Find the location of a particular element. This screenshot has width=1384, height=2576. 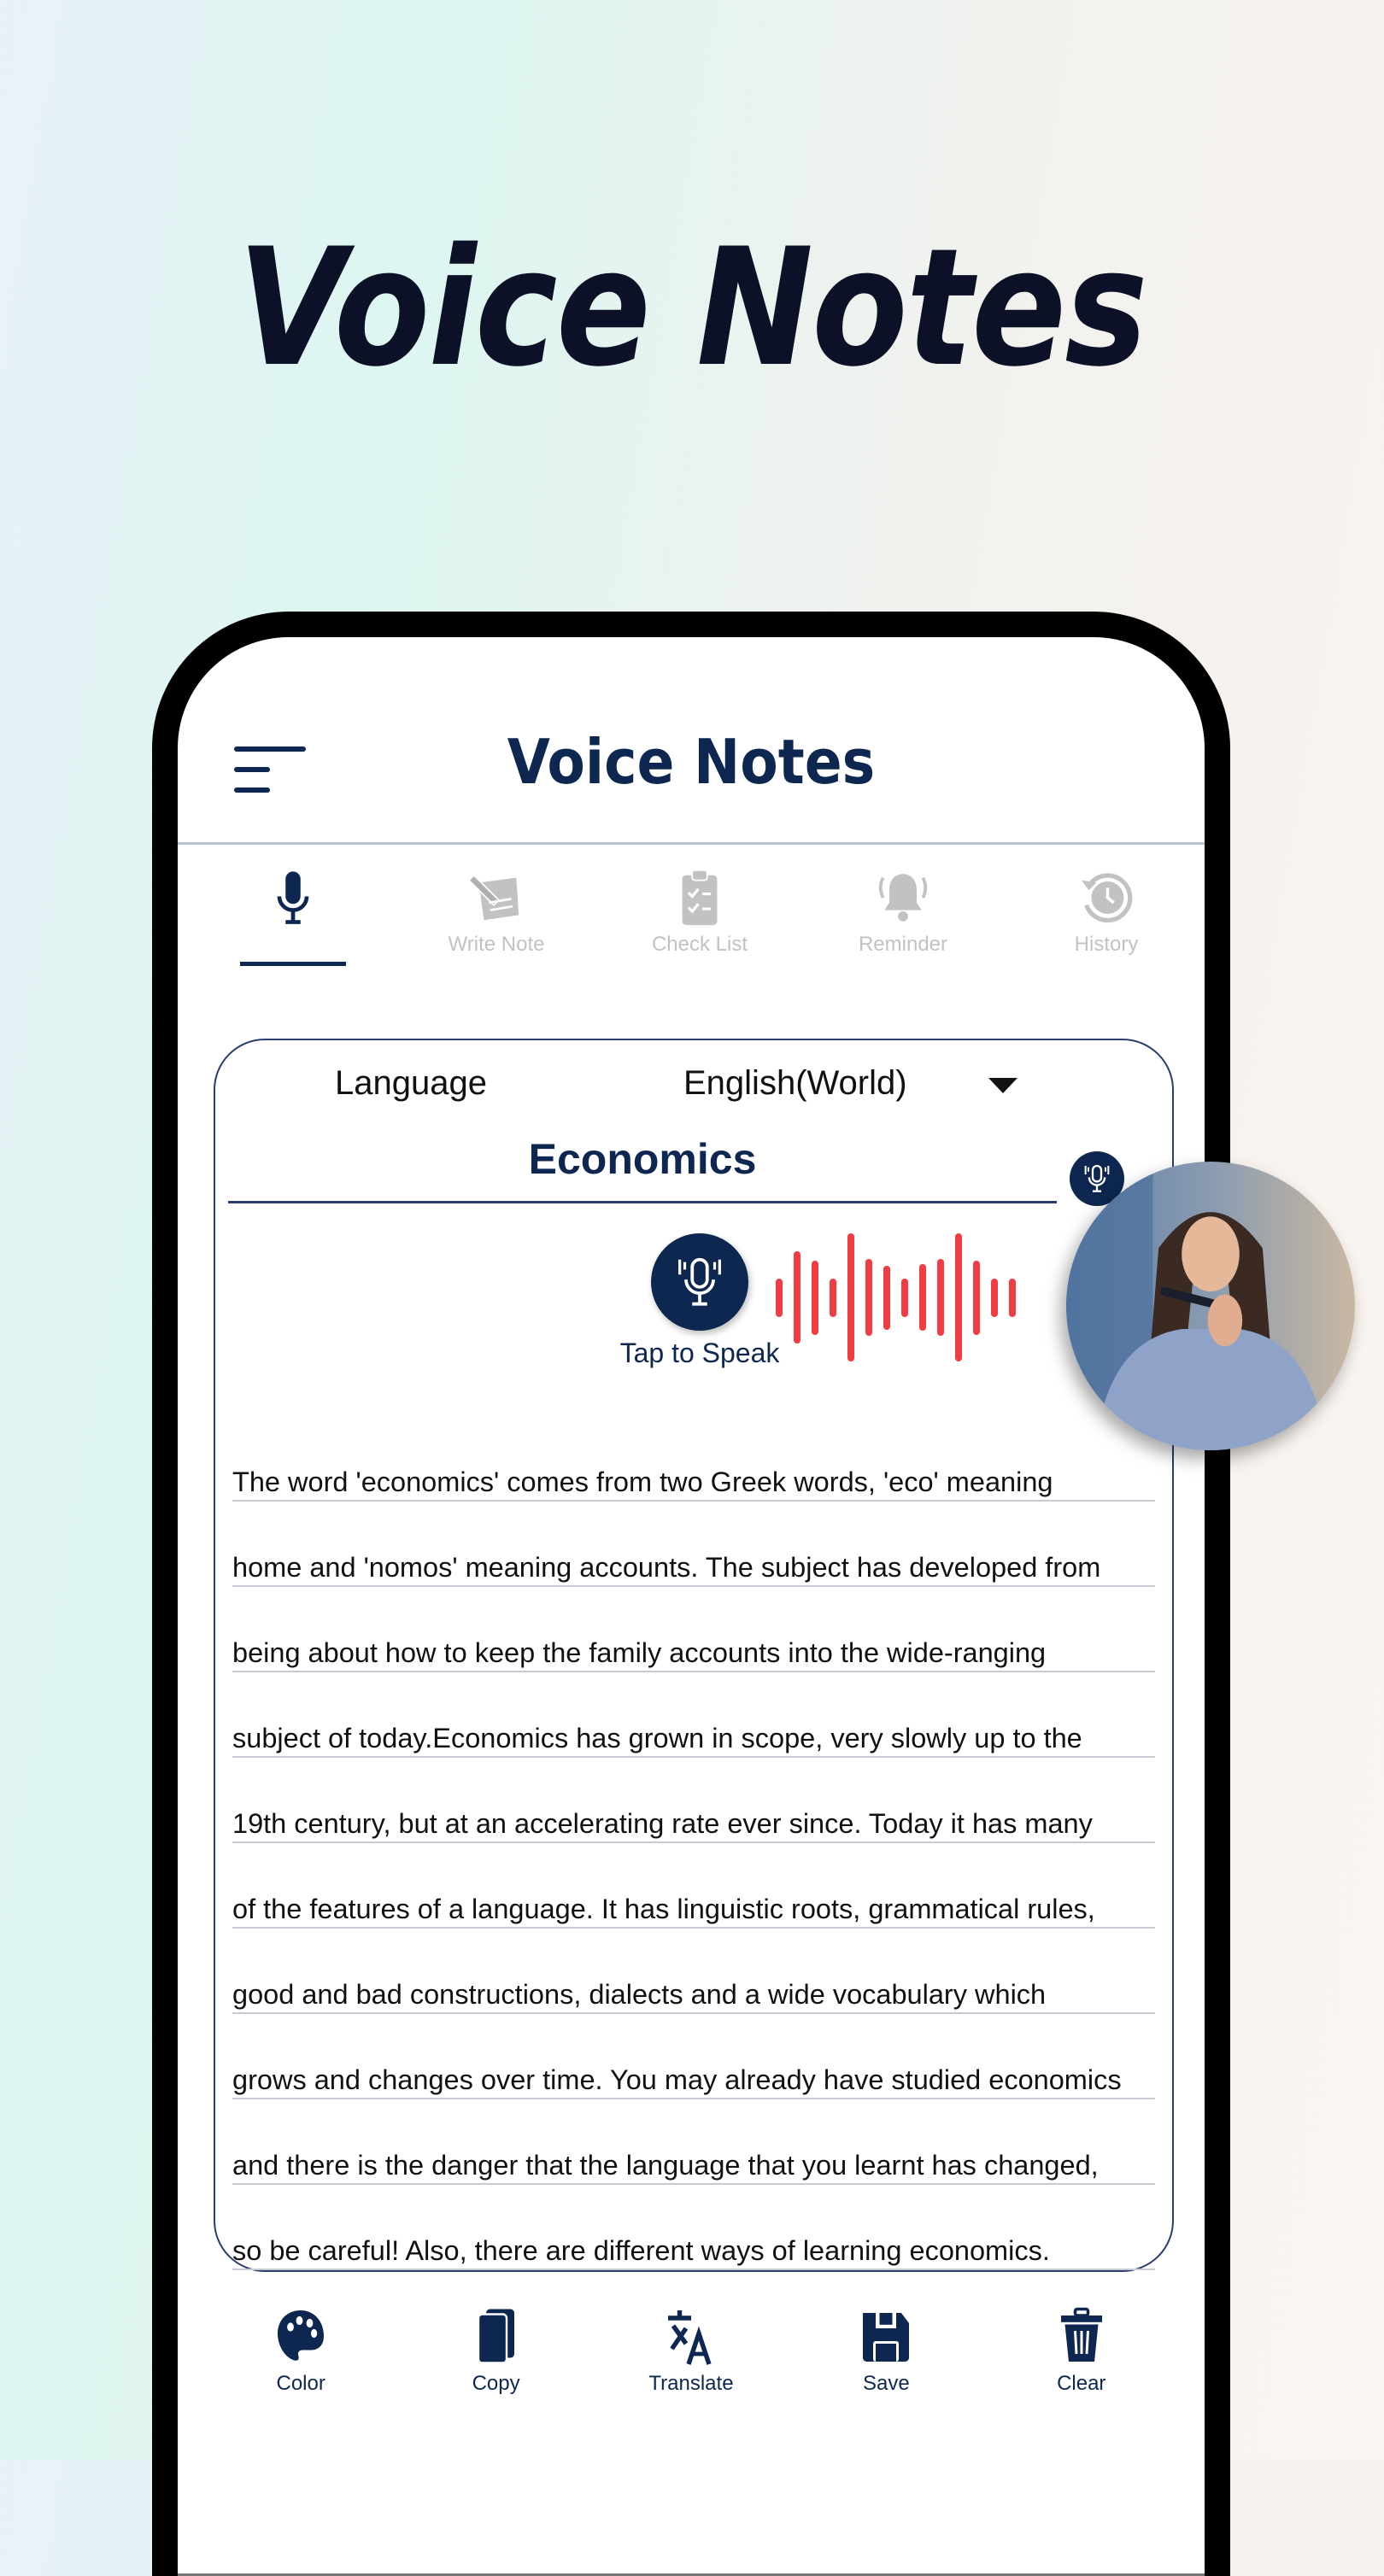

translate-icon is located at coordinates (690, 2337).